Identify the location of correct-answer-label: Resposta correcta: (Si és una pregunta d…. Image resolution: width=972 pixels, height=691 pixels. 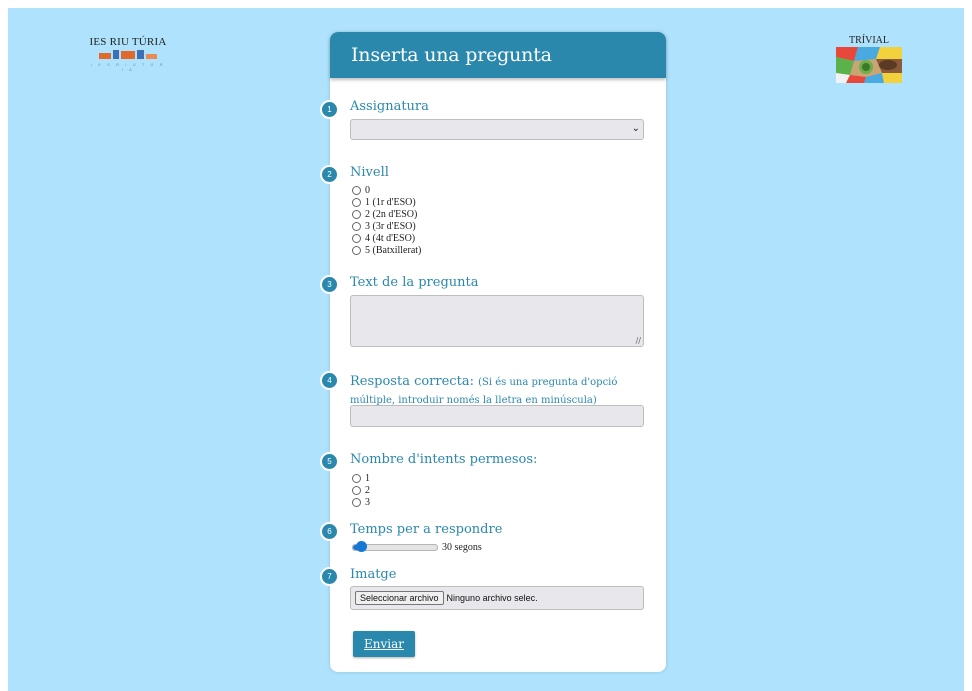
(484, 390).